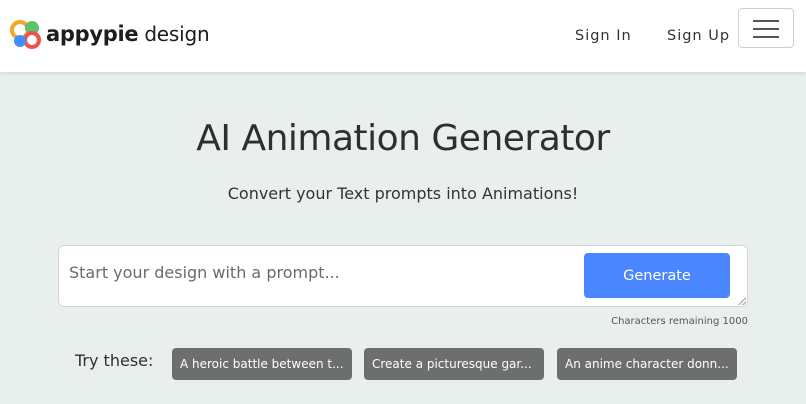 This screenshot has height=404, width=806. I want to click on logo-sub-text: design, so click(177, 34).